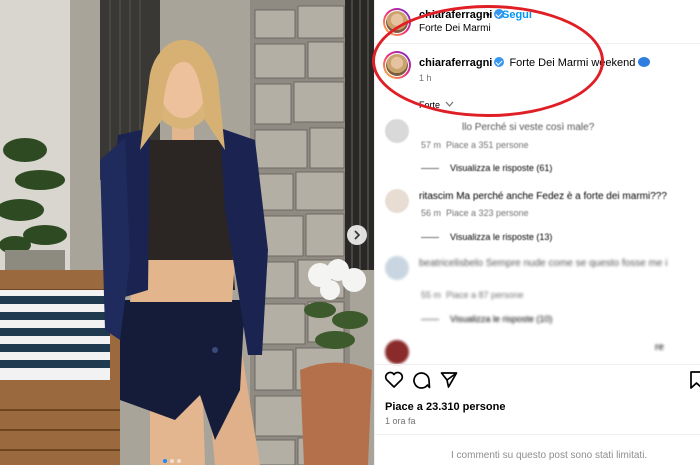  What do you see at coordinates (425, 78) in the screenshot?
I see `caption-timestamp: 1 h` at bounding box center [425, 78].